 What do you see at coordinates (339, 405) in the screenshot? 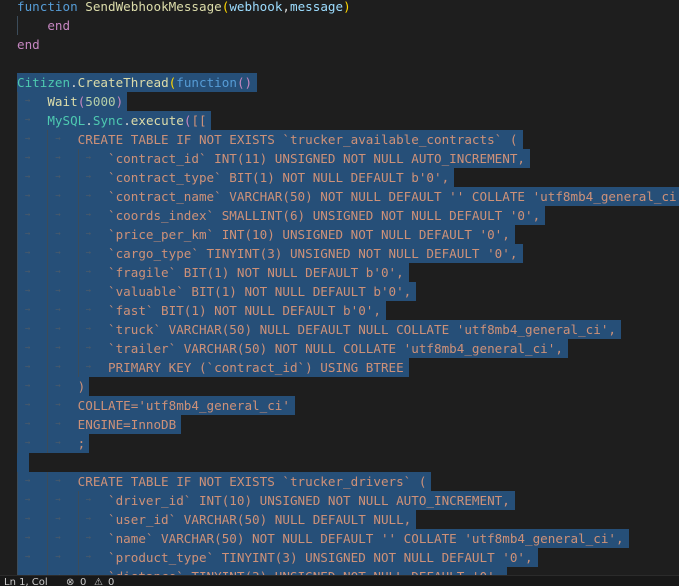
I see `code-line: → → COLLATE='utf8mb4_general_ci'` at bounding box center [339, 405].